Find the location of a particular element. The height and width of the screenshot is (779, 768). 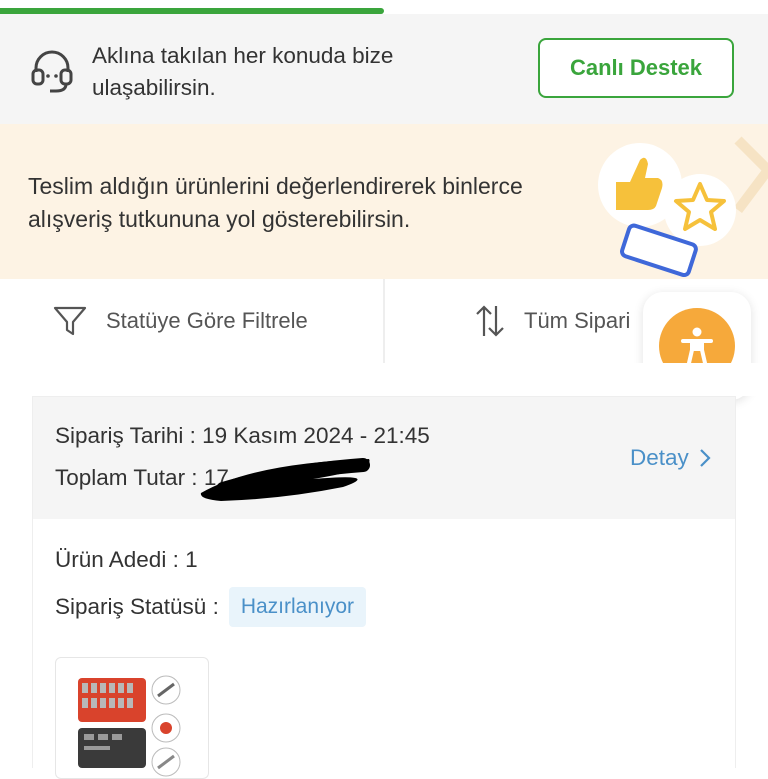

headset-icon is located at coordinates (52, 71).